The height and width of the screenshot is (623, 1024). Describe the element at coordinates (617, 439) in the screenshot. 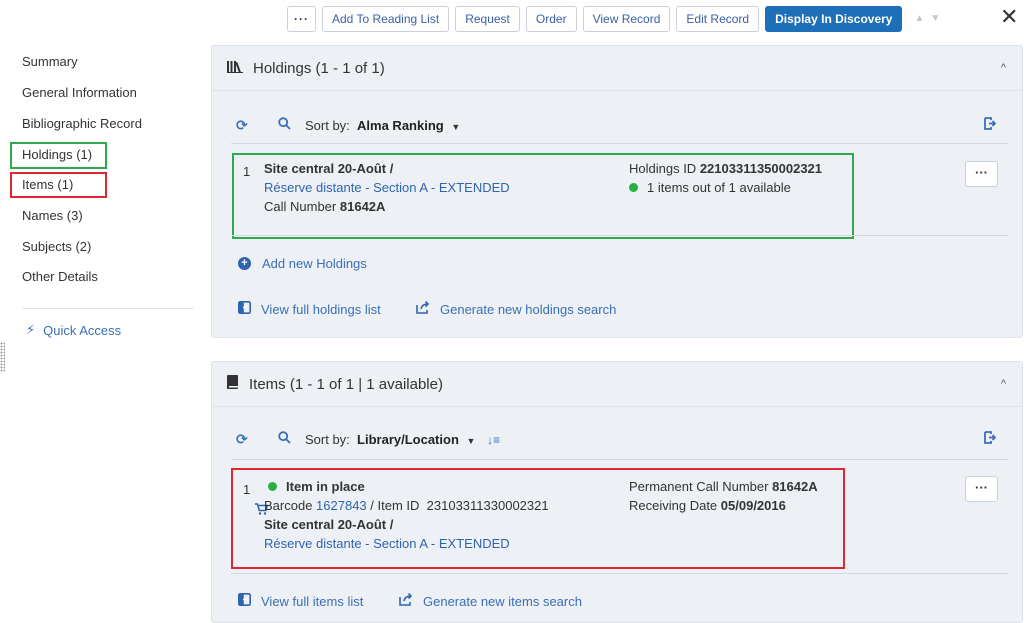

I see `items-sort-bar: ⟳ Sort by: Library/Location ▼ ↓≡` at that location.